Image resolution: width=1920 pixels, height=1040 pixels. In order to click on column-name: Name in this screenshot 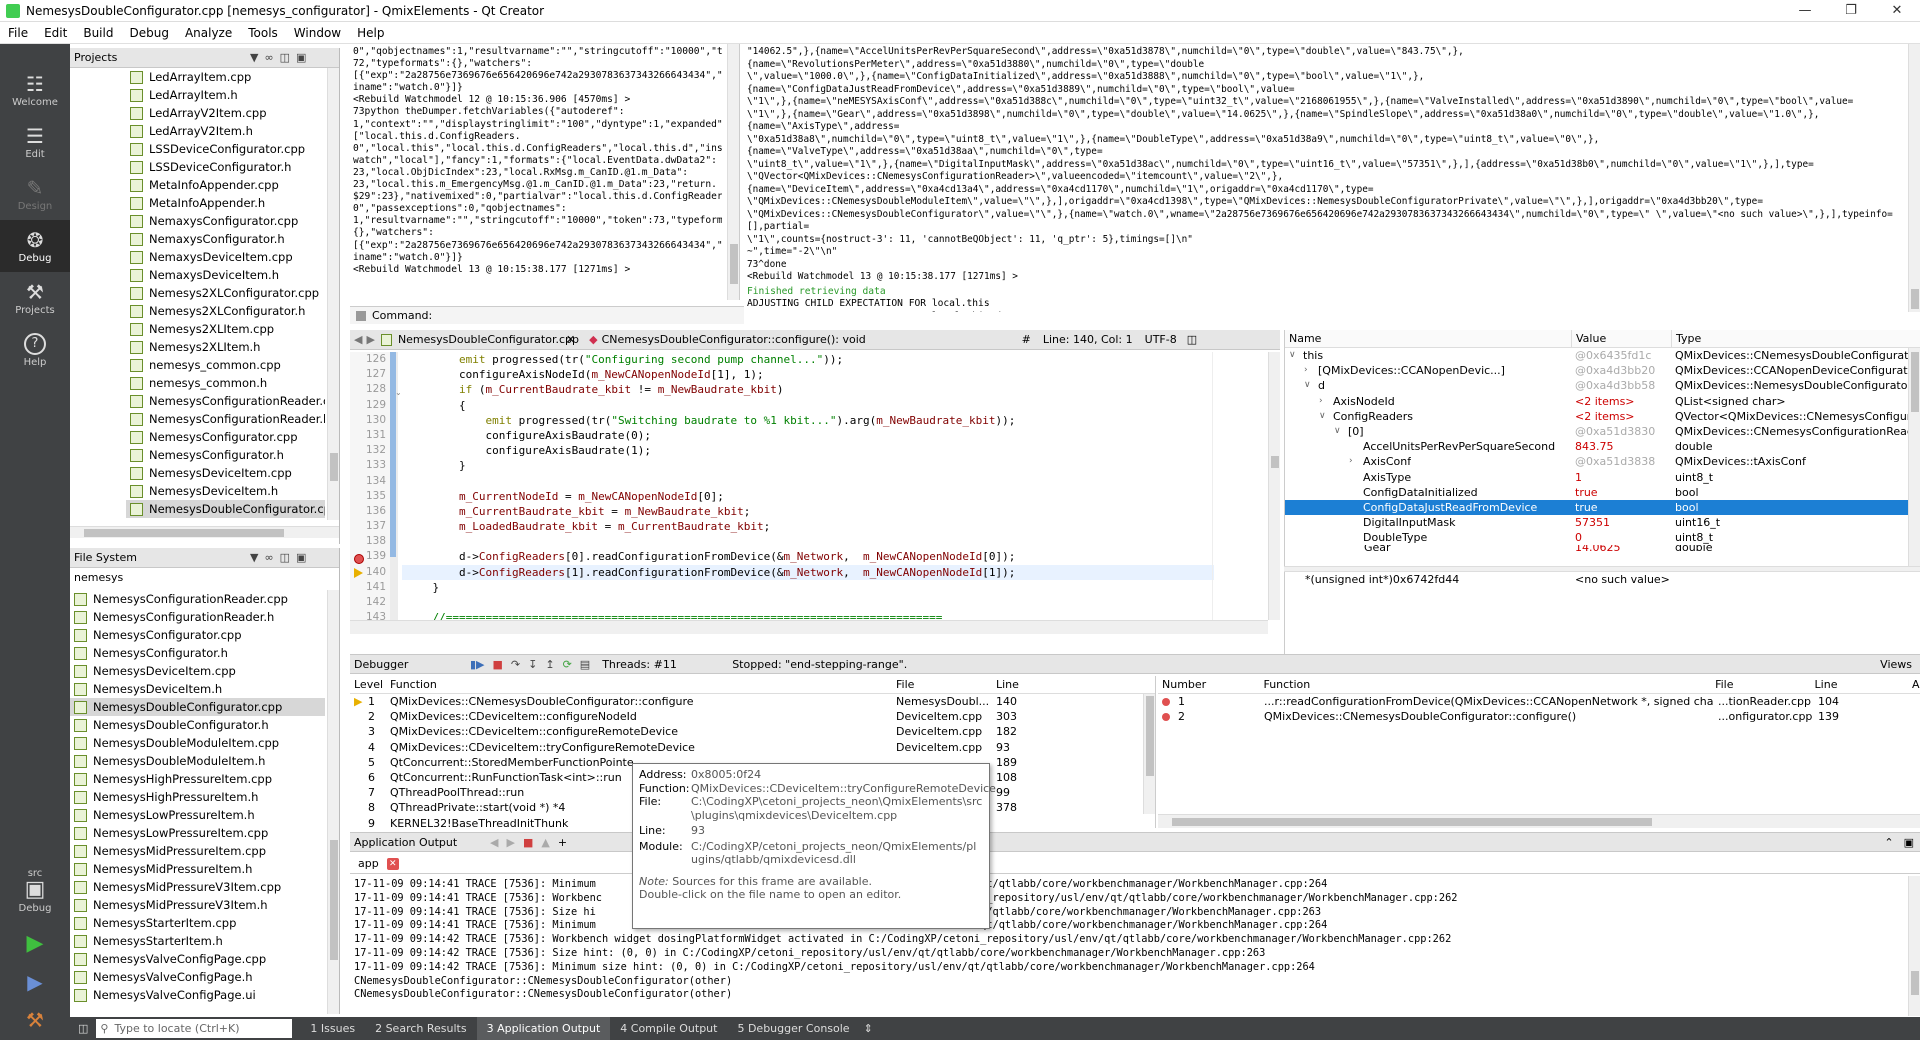, I will do `click(1428, 338)`.